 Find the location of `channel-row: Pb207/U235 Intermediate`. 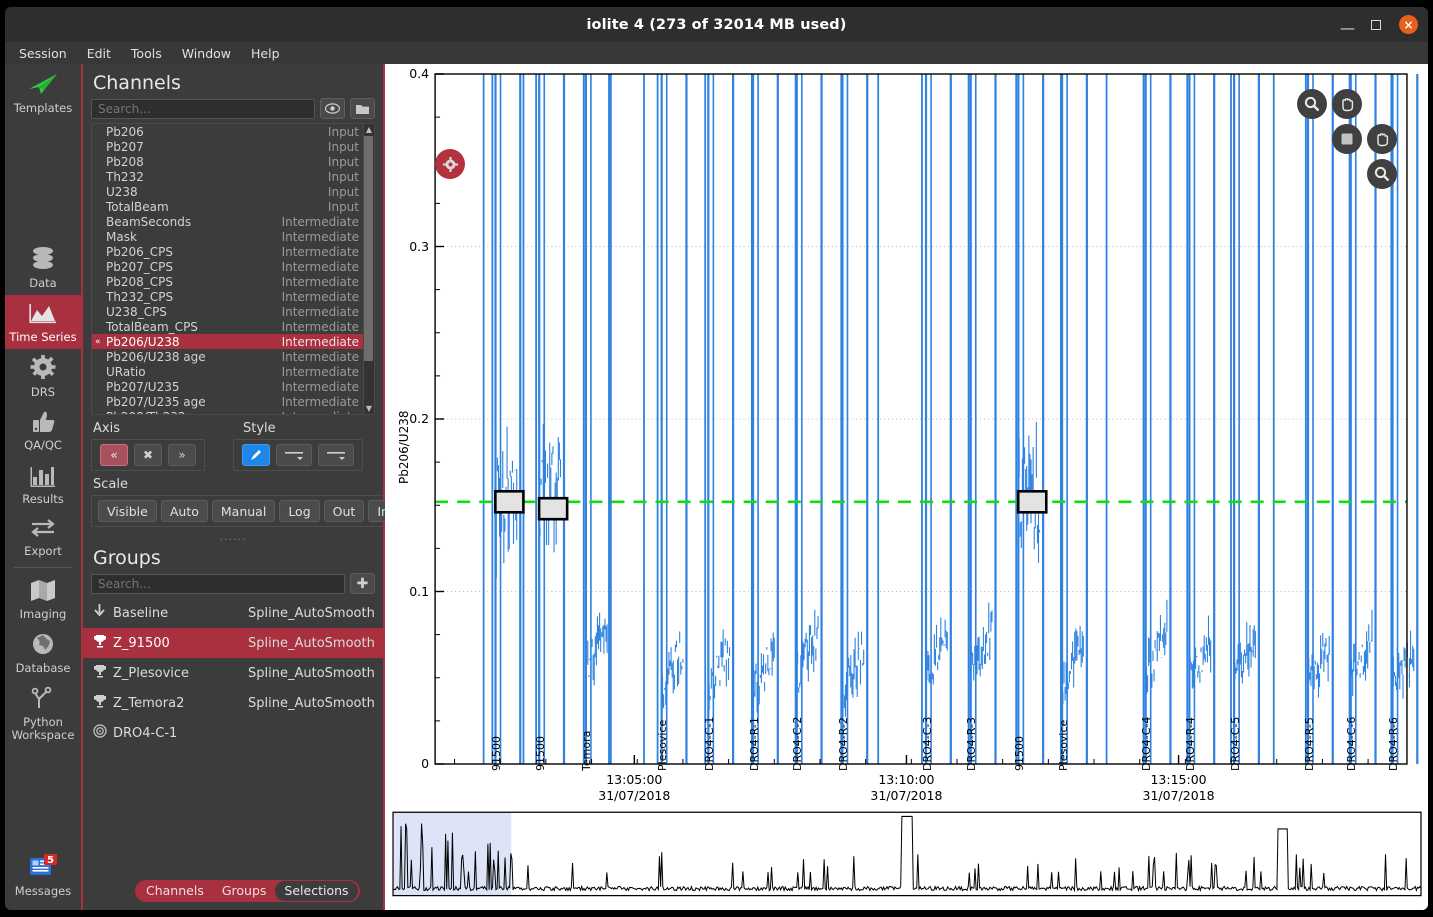

channel-row: Pb207/U235 Intermediate is located at coordinates (227, 386).